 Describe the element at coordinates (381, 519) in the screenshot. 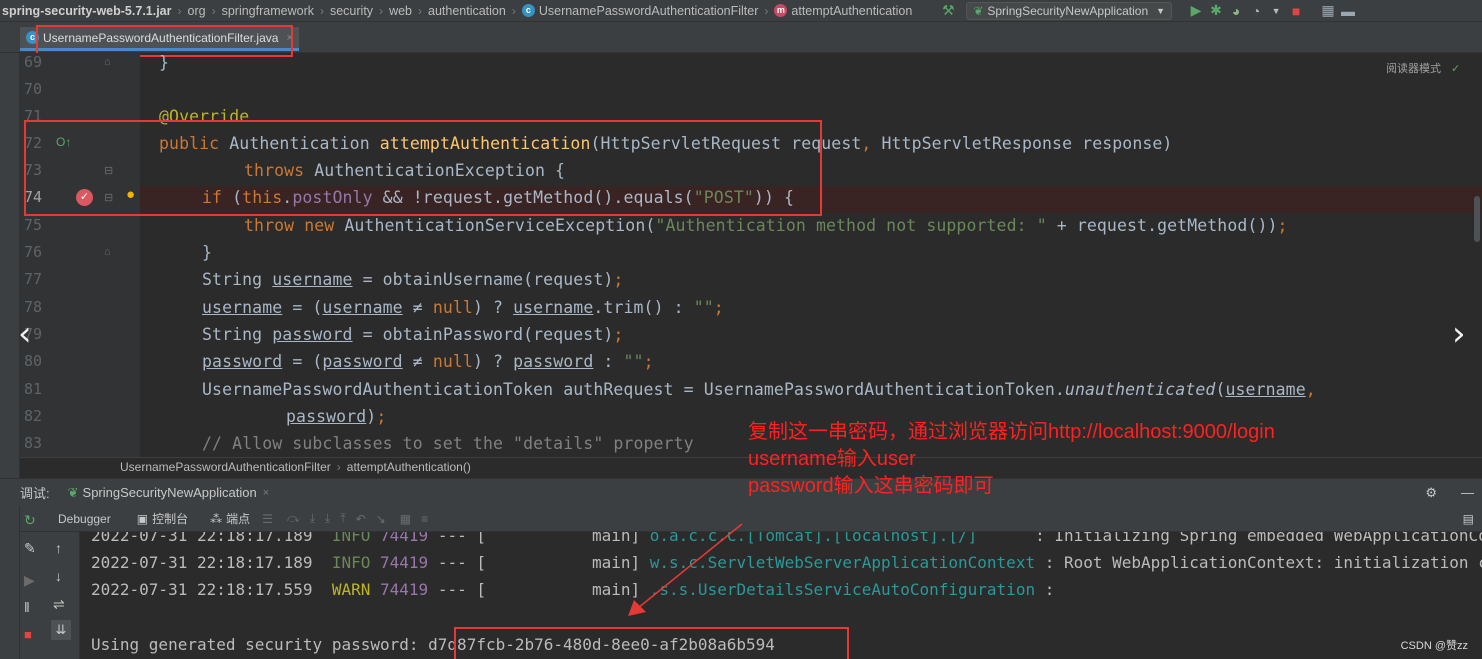

I see `run-to-cursor-icon: ↘` at that location.